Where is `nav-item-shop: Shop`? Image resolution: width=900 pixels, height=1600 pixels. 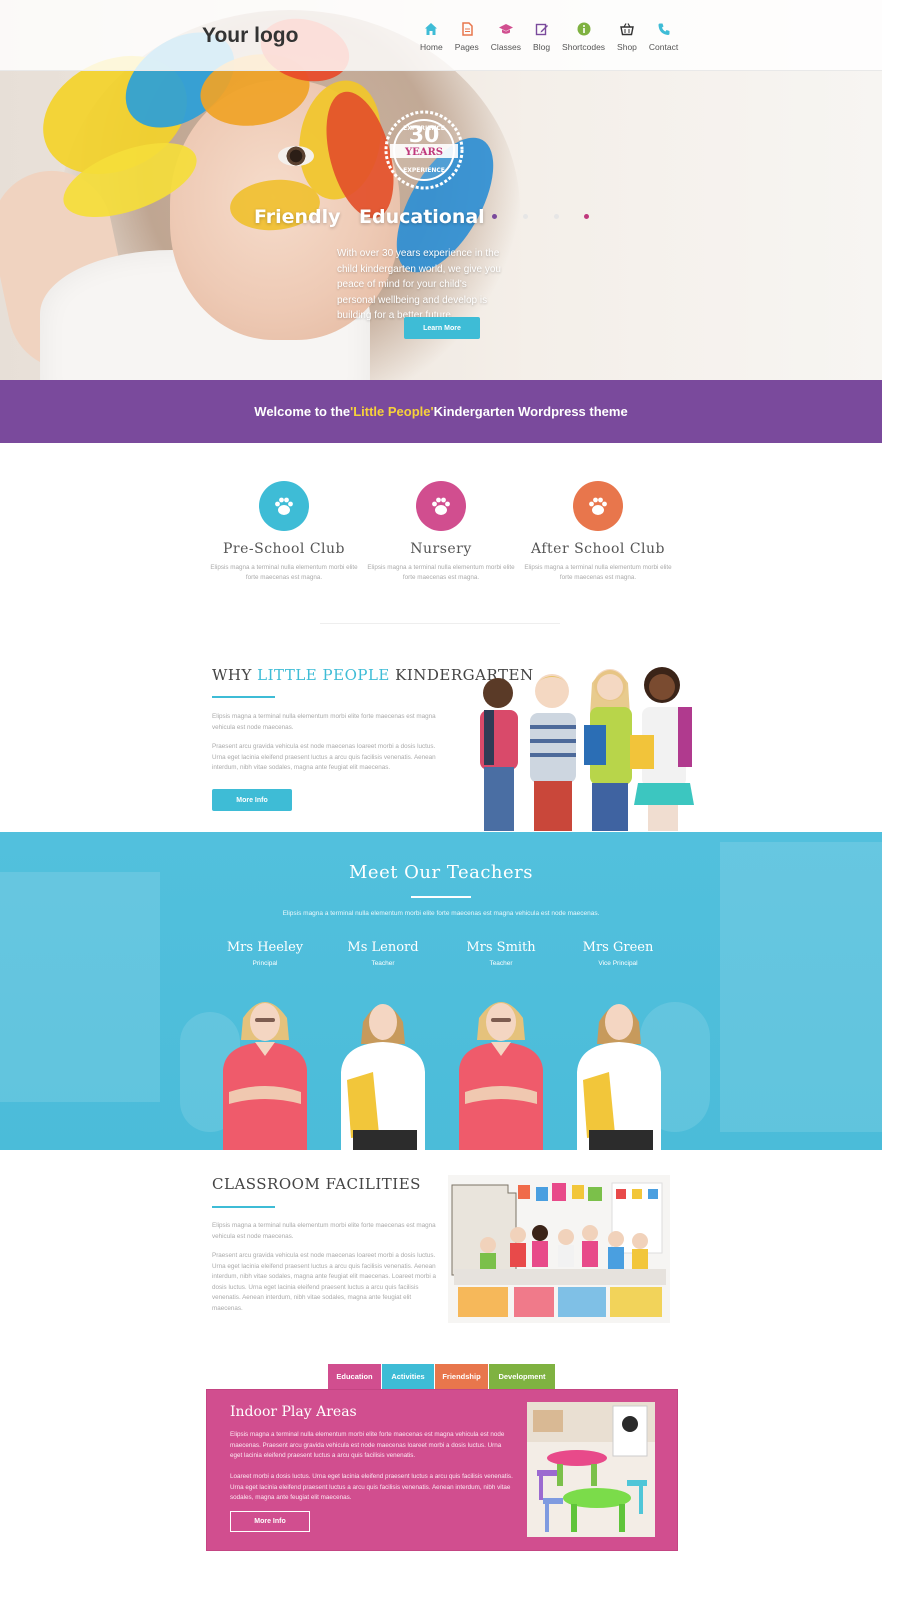 nav-item-shop: Shop is located at coordinates (627, 37).